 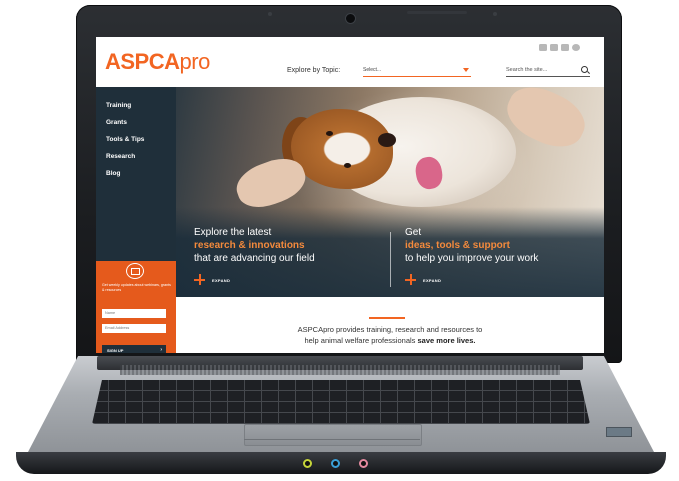 What do you see at coordinates (446, 340) in the screenshot?
I see `mission-line2-bold: save more lives.` at bounding box center [446, 340].